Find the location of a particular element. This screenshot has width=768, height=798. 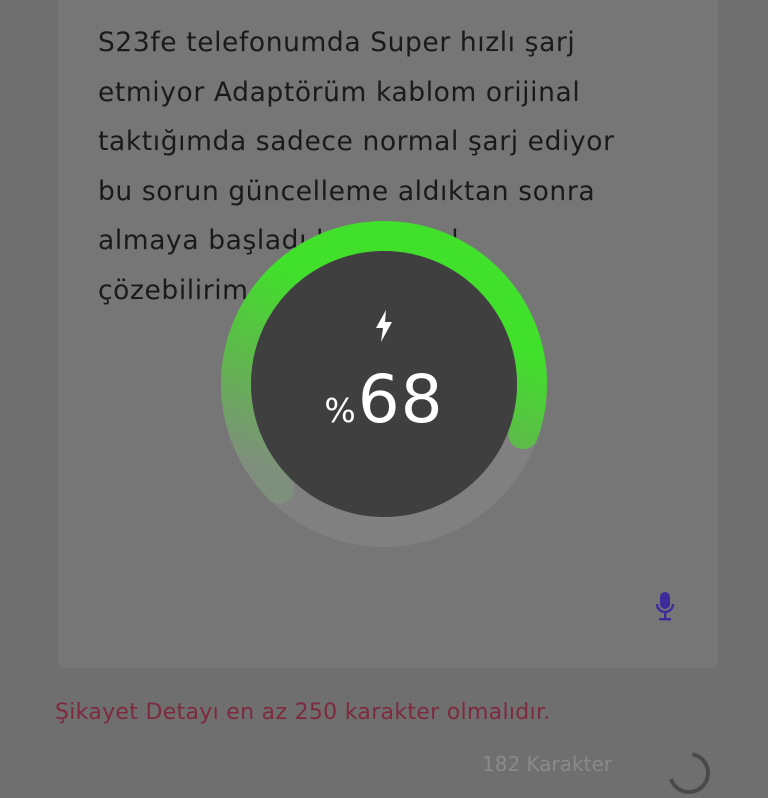

progress-spinner is located at coordinates (689, 773).